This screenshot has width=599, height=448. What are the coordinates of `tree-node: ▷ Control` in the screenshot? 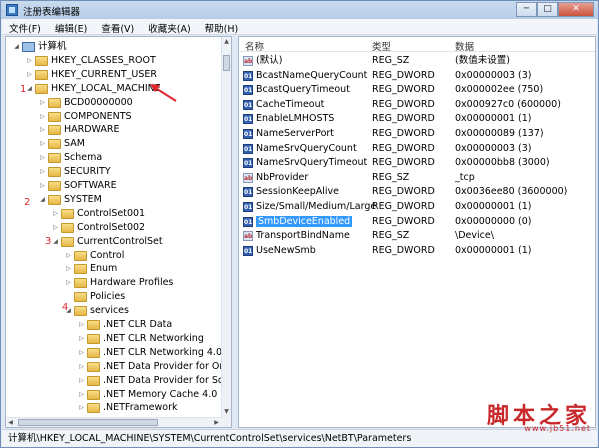 It's located at (94, 256).